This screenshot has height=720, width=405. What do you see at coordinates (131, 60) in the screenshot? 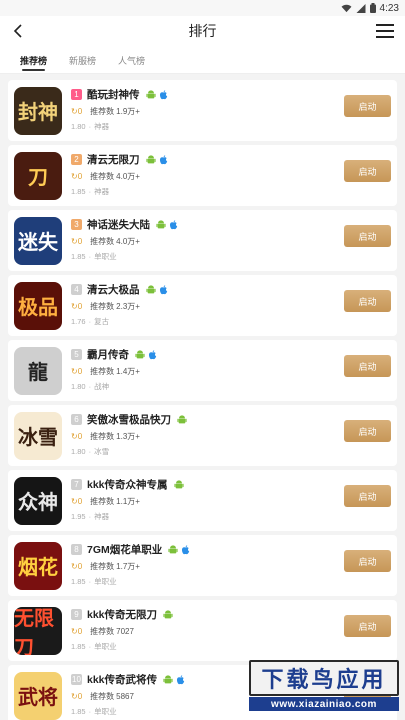
I see `tab-2: 人气榜` at bounding box center [131, 60].